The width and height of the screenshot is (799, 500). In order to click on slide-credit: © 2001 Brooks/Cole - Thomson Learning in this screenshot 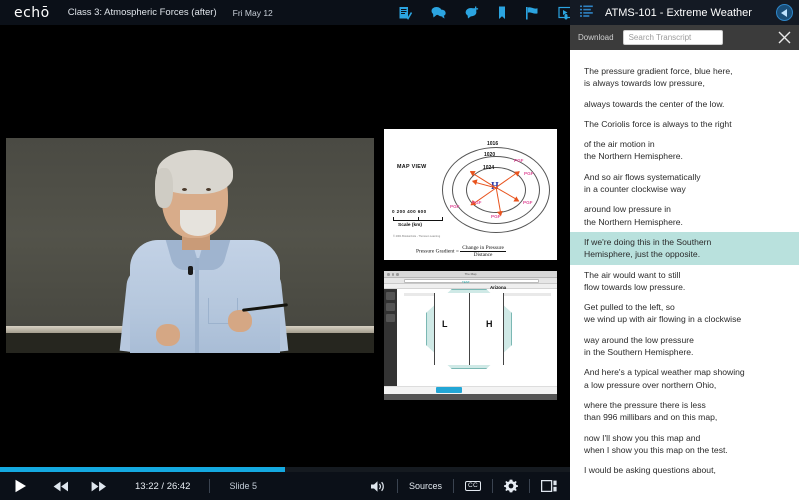, I will do `click(417, 236)`.